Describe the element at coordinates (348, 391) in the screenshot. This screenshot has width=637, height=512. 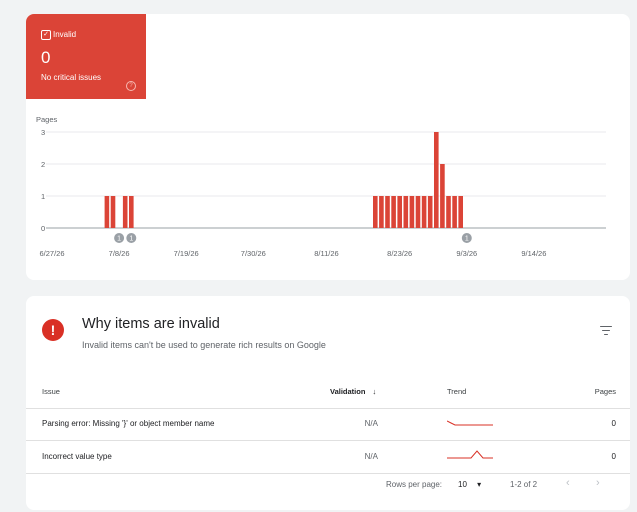
I see `column-header-validation-label: Validation` at that location.